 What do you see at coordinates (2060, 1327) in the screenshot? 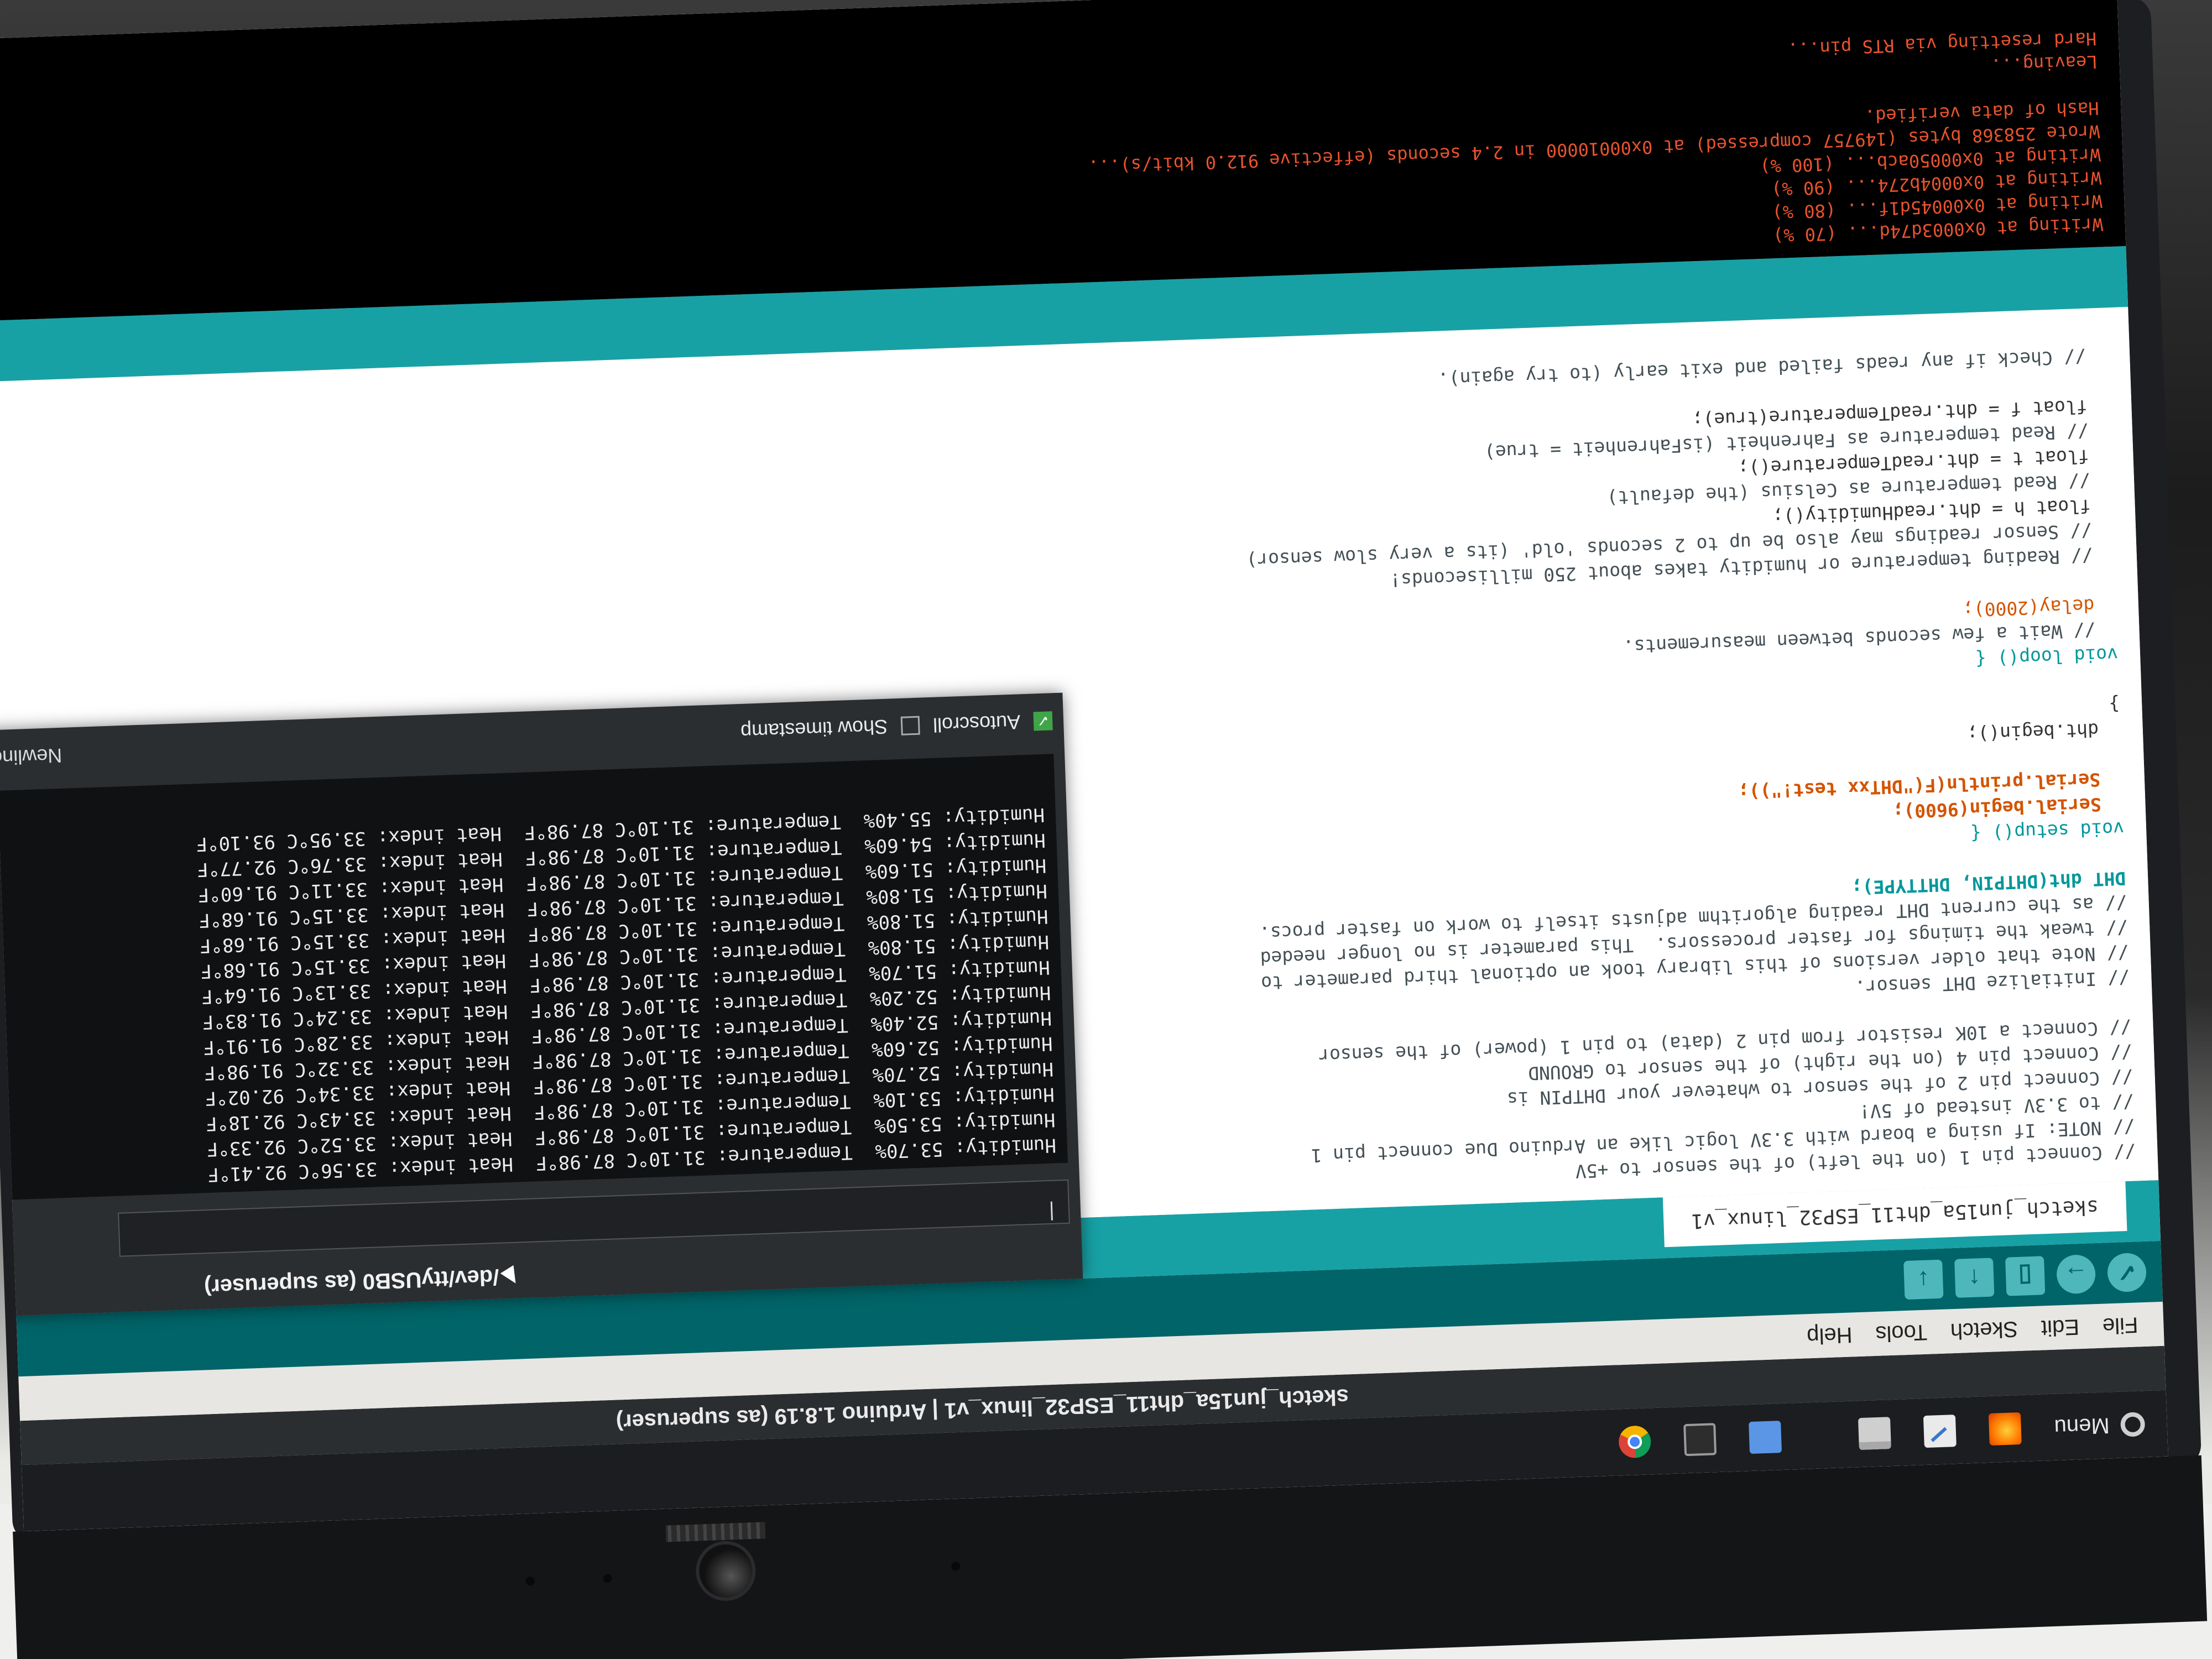
I see `menu-edit: Edit` at bounding box center [2060, 1327].